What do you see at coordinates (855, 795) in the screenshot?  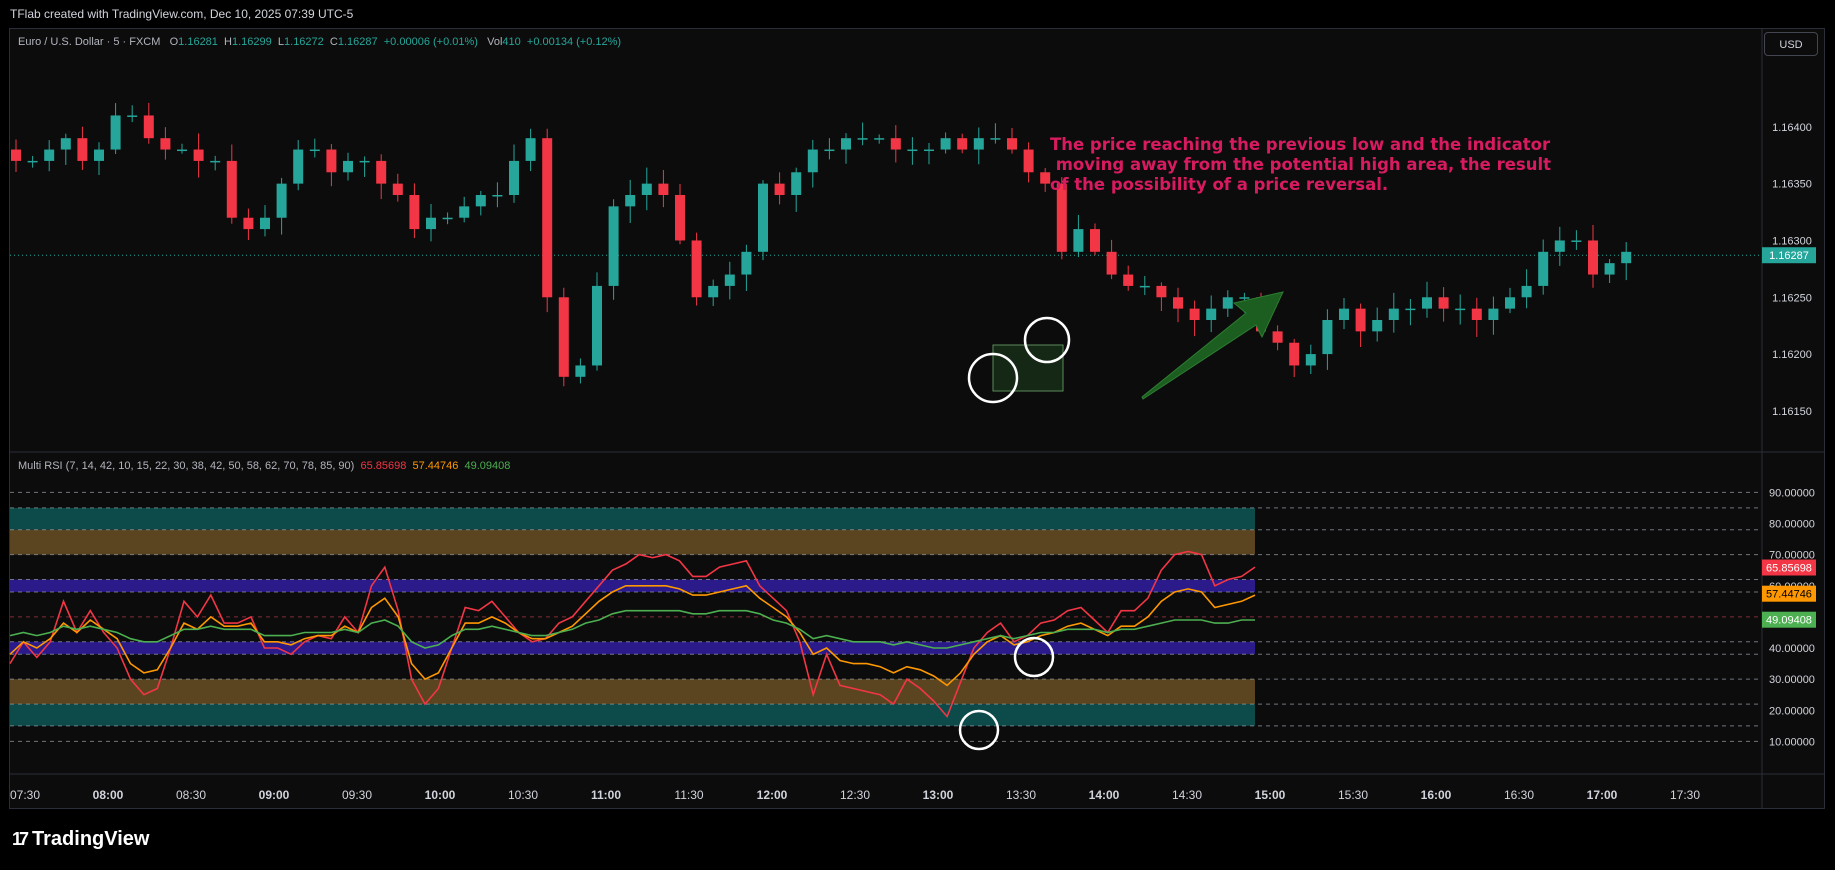 I see `time-axis-label: 12:30` at bounding box center [855, 795].